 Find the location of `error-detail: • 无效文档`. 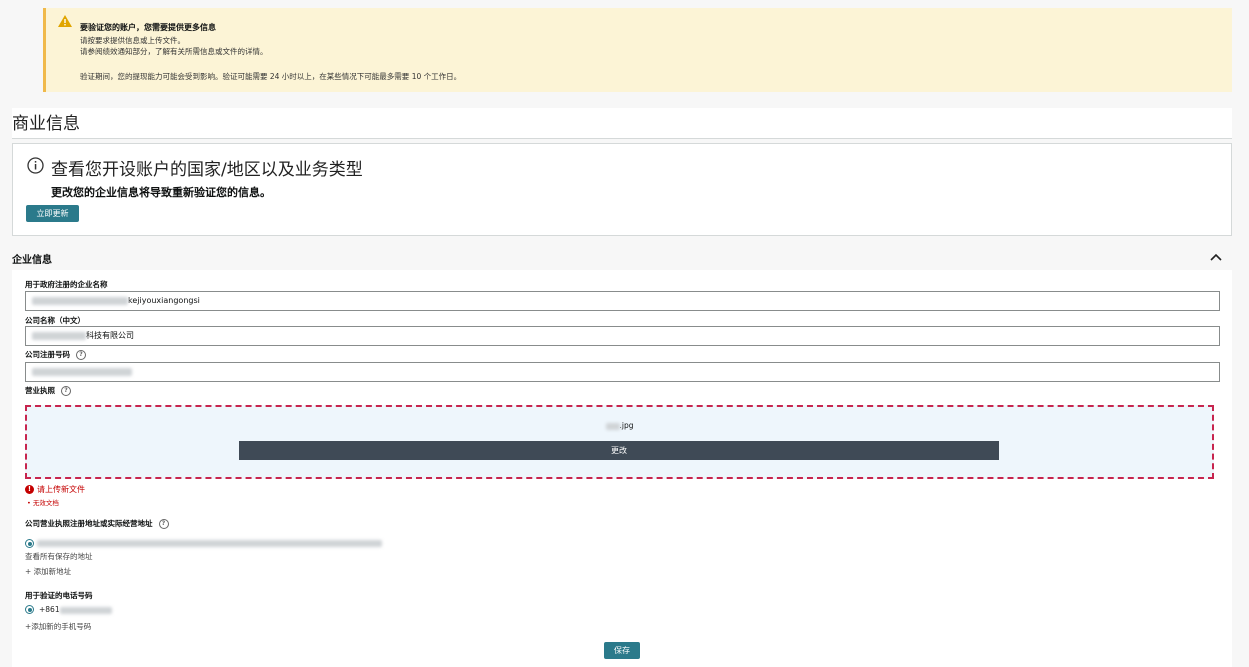

error-detail: • 无效文档 is located at coordinates (43, 503).